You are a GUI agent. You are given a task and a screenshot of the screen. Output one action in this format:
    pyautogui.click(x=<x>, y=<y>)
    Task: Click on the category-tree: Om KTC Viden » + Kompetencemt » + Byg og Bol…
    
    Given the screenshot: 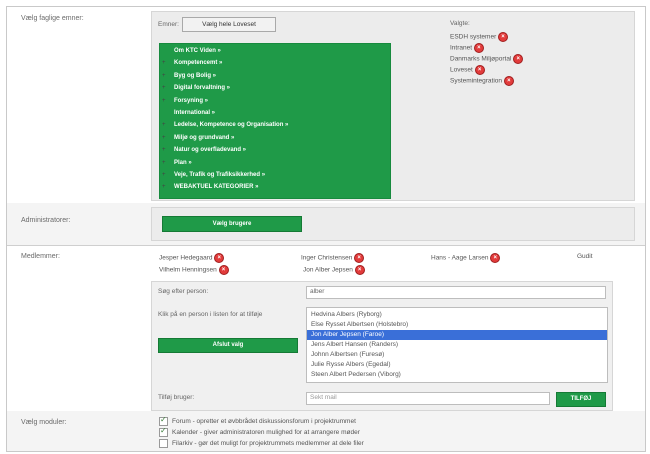 What is the action you would take?
    pyautogui.click(x=275, y=121)
    